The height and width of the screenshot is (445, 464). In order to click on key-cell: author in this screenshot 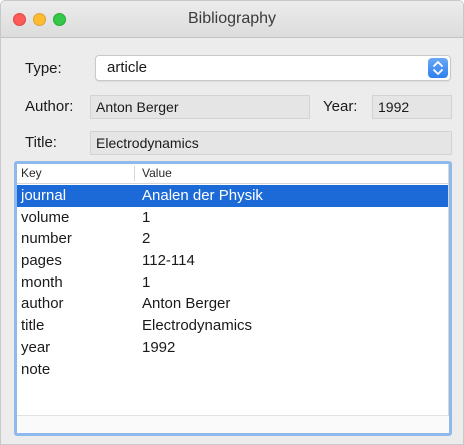, I will do `click(42, 304)`.